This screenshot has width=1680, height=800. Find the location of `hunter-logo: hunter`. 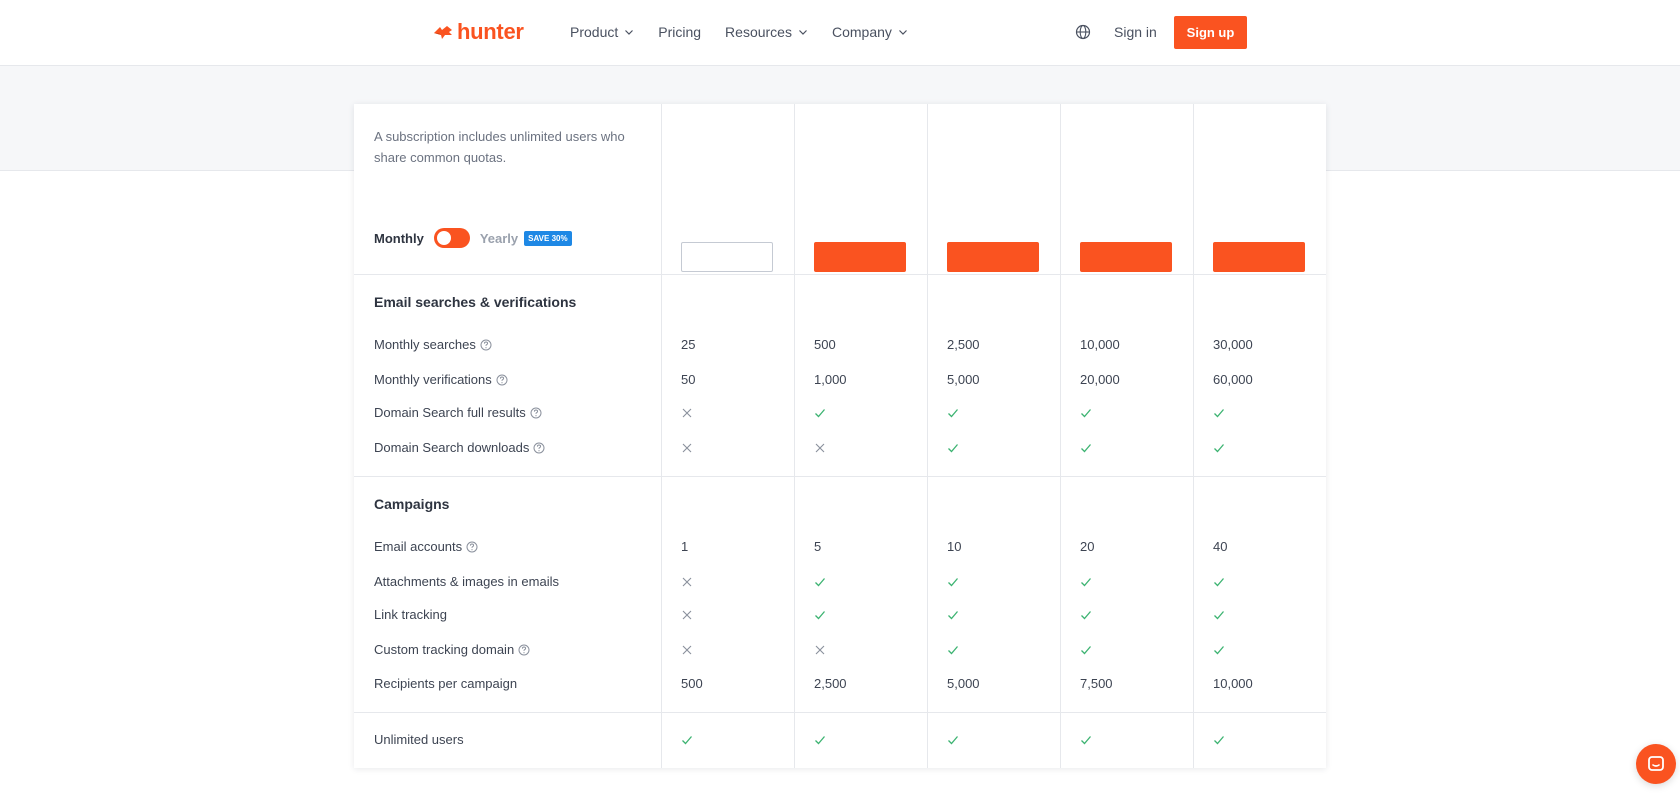

hunter-logo: hunter is located at coordinates (478, 32).